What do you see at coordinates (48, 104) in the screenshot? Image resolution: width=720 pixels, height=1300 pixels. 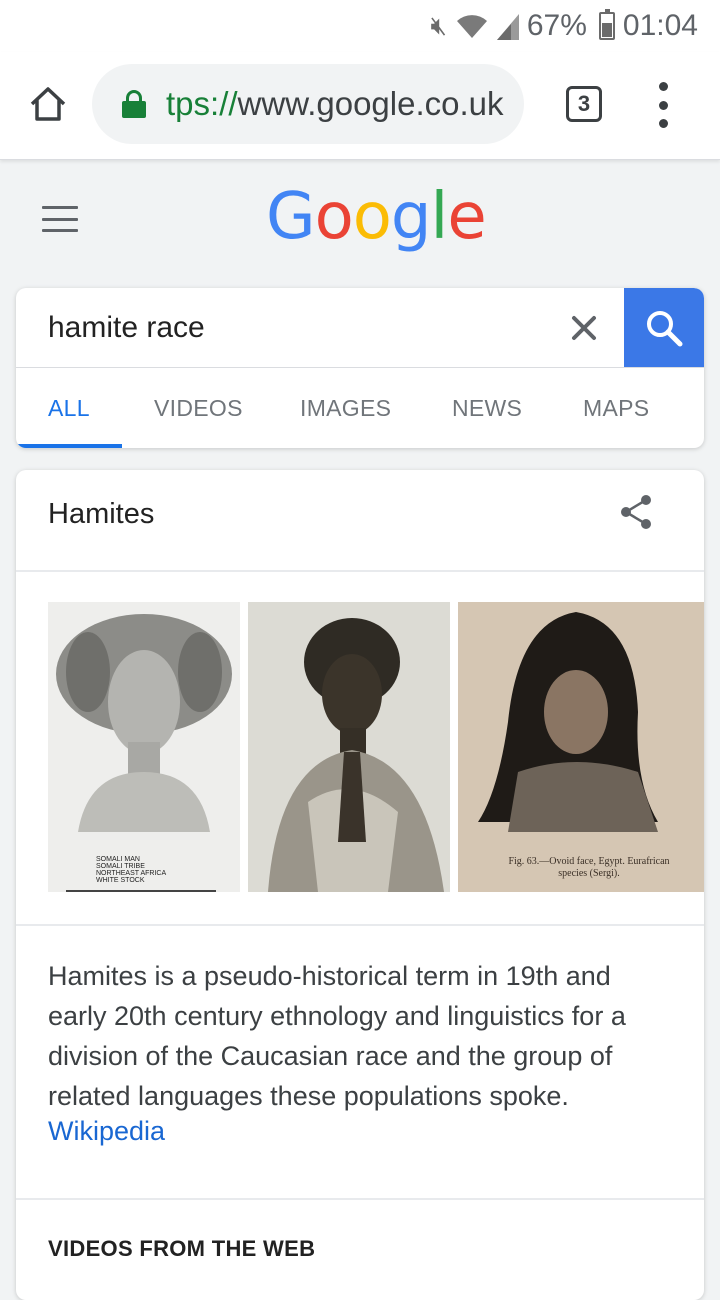 I see `home-icon` at bounding box center [48, 104].